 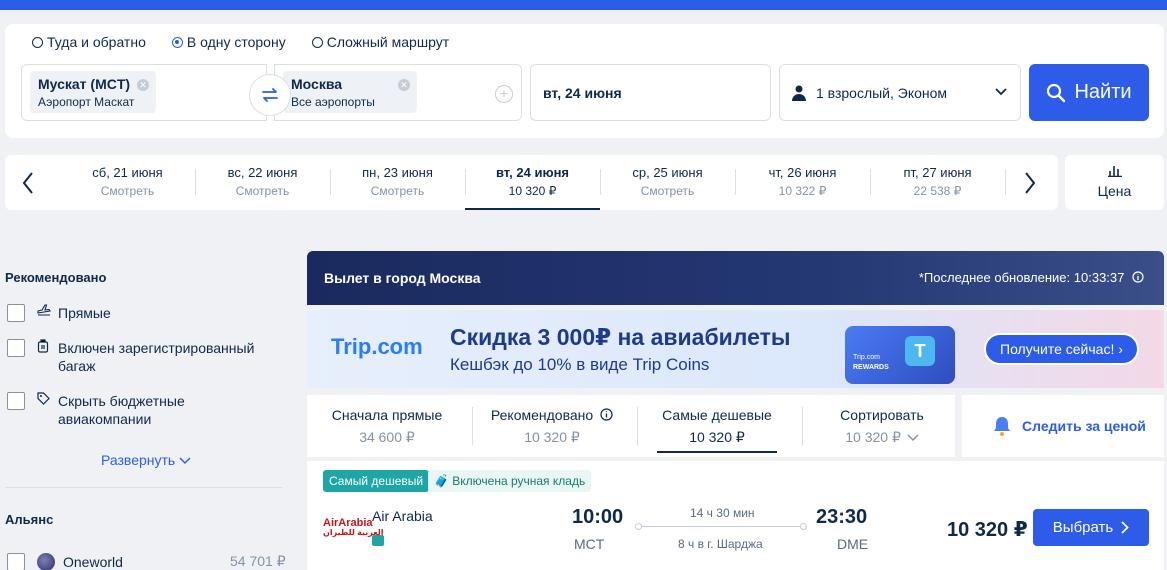 I want to click on top-accent-bar, so click(x=583, y=5).